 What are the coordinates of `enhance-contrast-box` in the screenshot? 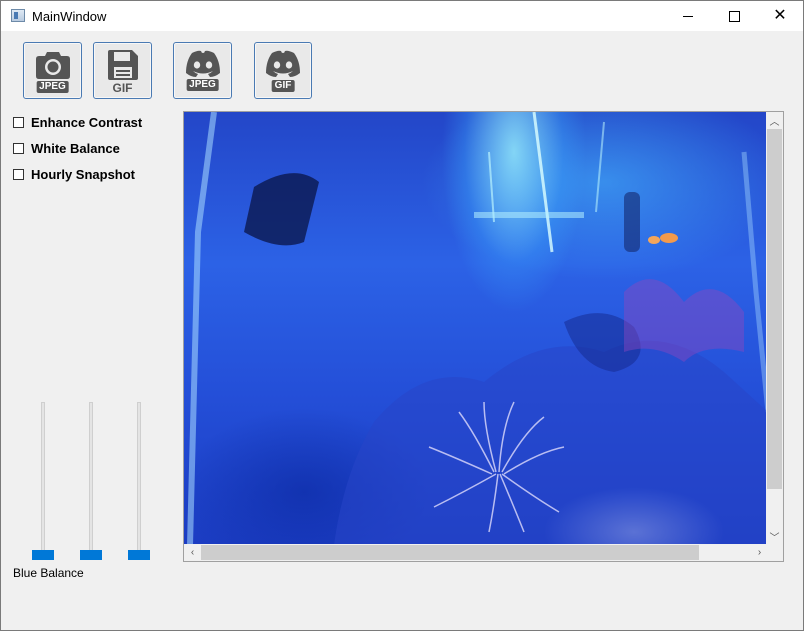 It's located at (18, 122).